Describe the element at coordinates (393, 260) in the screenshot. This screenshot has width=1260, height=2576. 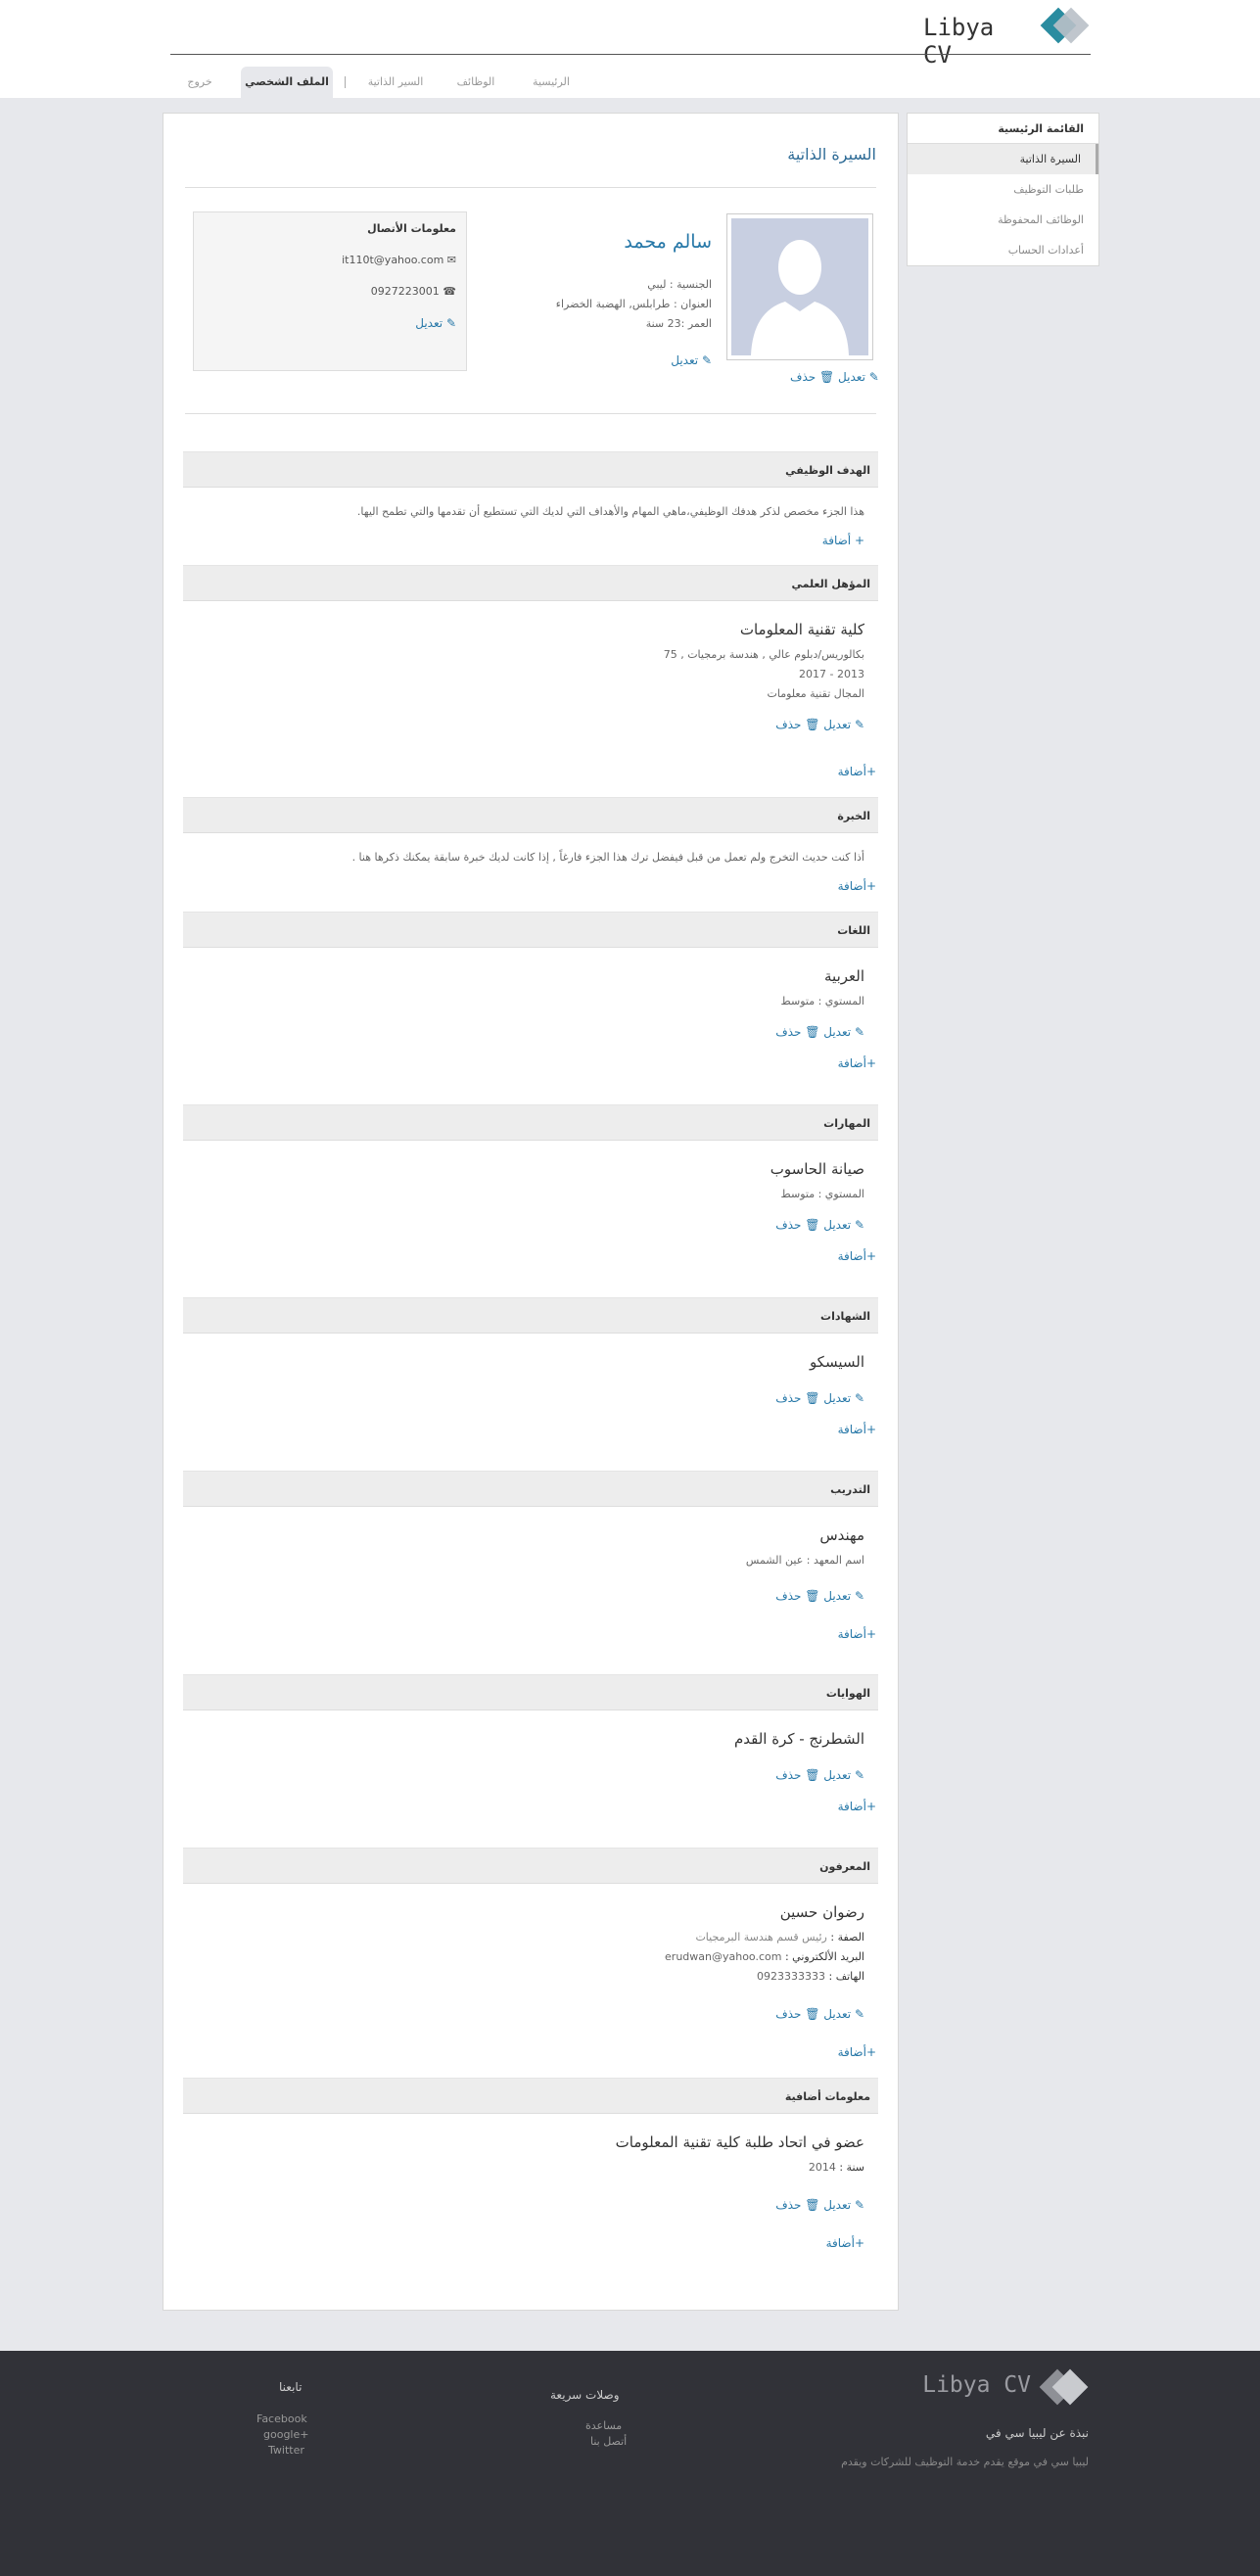
I see `contact-email: it110t@yahoo.com` at that location.